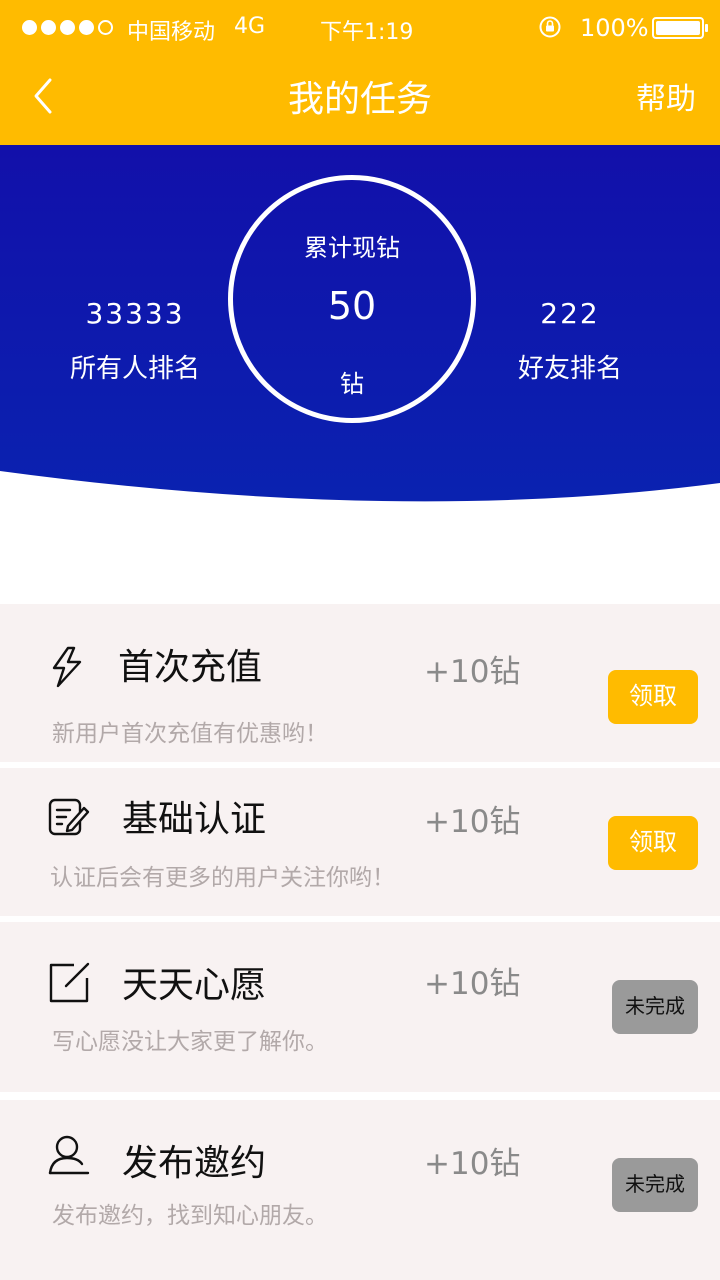  What do you see at coordinates (69, 817) in the screenshot?
I see `edit-document-icon` at bounding box center [69, 817].